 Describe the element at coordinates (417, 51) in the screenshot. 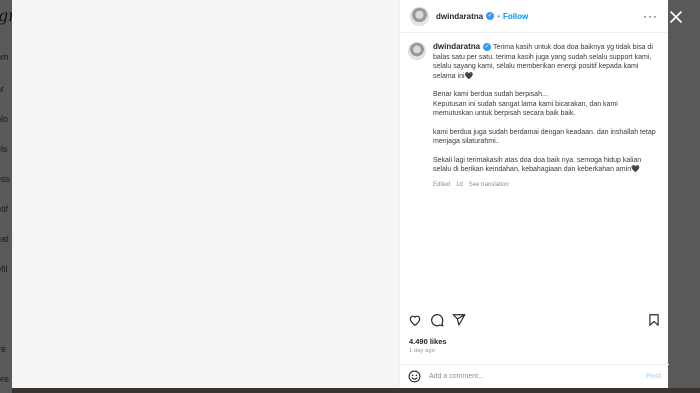

I see `caption-avatar` at that location.